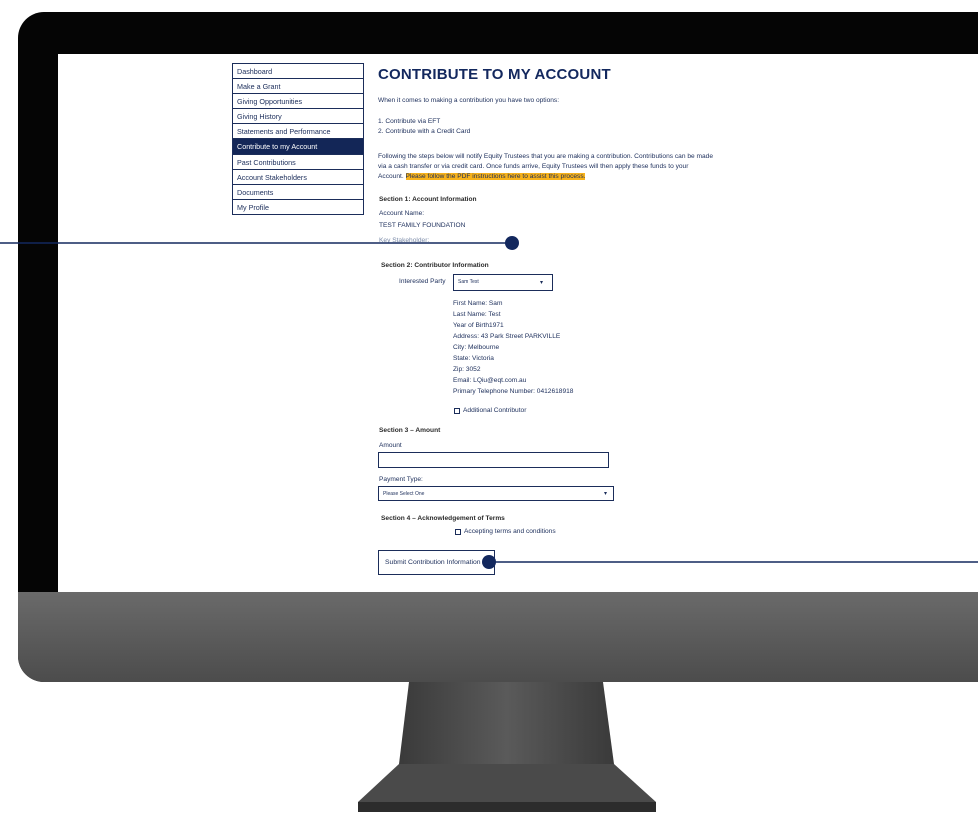 The image size is (978, 816). Describe the element at coordinates (477, 314) in the screenshot. I see `contributor-last-name: Last Name: Test` at that location.